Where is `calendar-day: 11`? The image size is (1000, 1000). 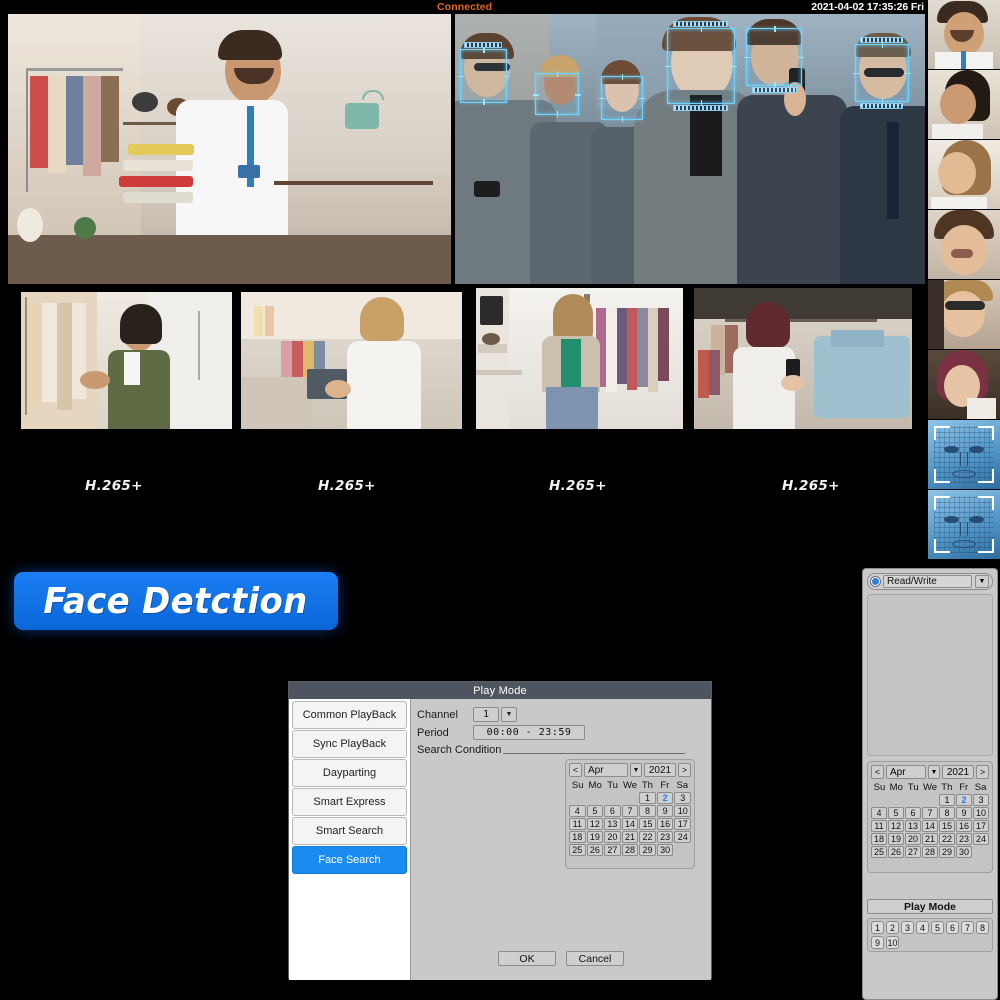
calendar-day: 11 is located at coordinates (577, 824).